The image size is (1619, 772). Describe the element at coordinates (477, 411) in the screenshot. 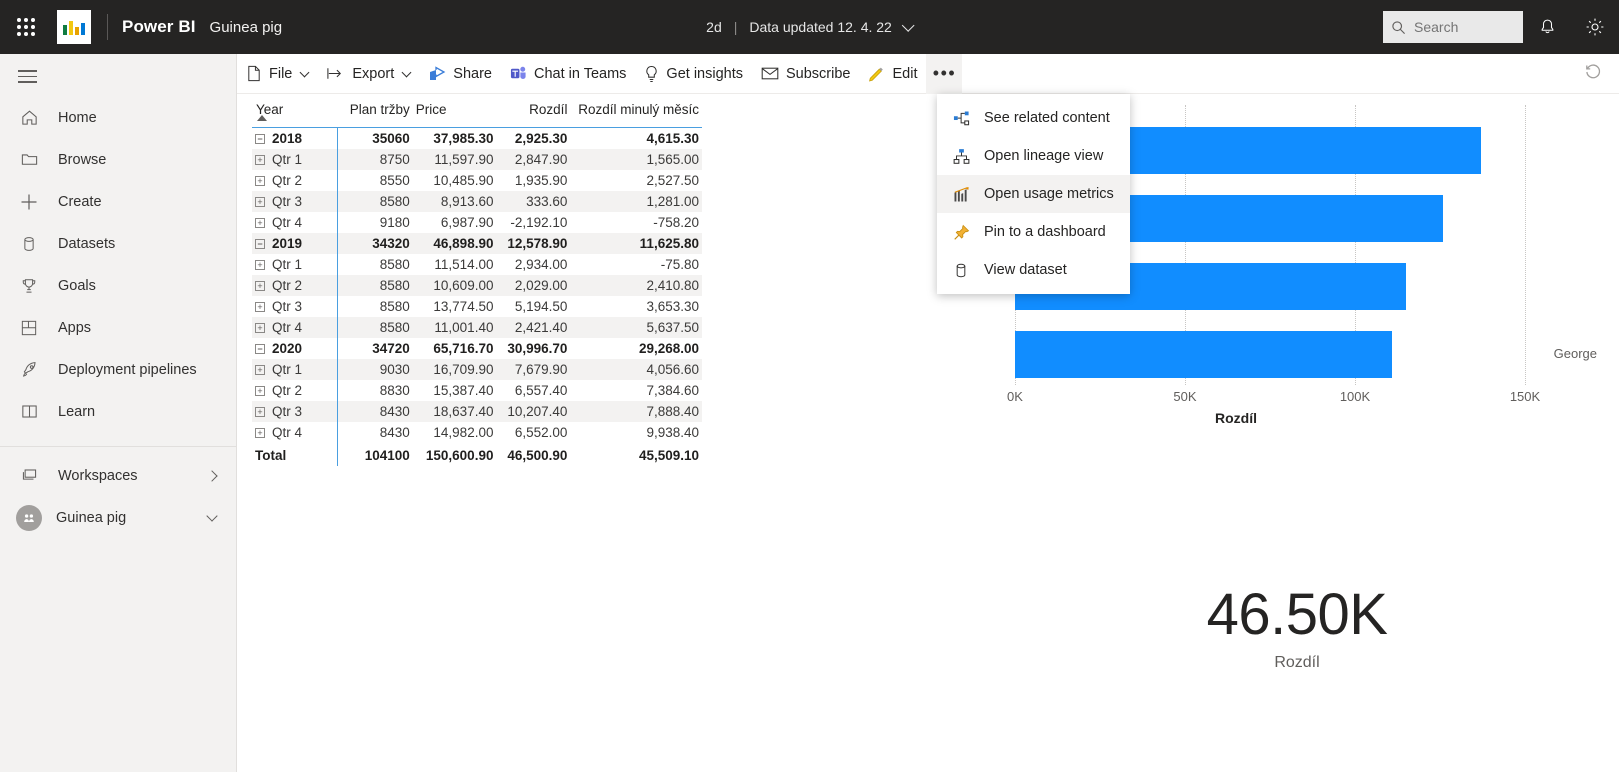

I see `table-row: + Qtr 3 8430 18,637.40 10,207.40 7,888.40` at that location.